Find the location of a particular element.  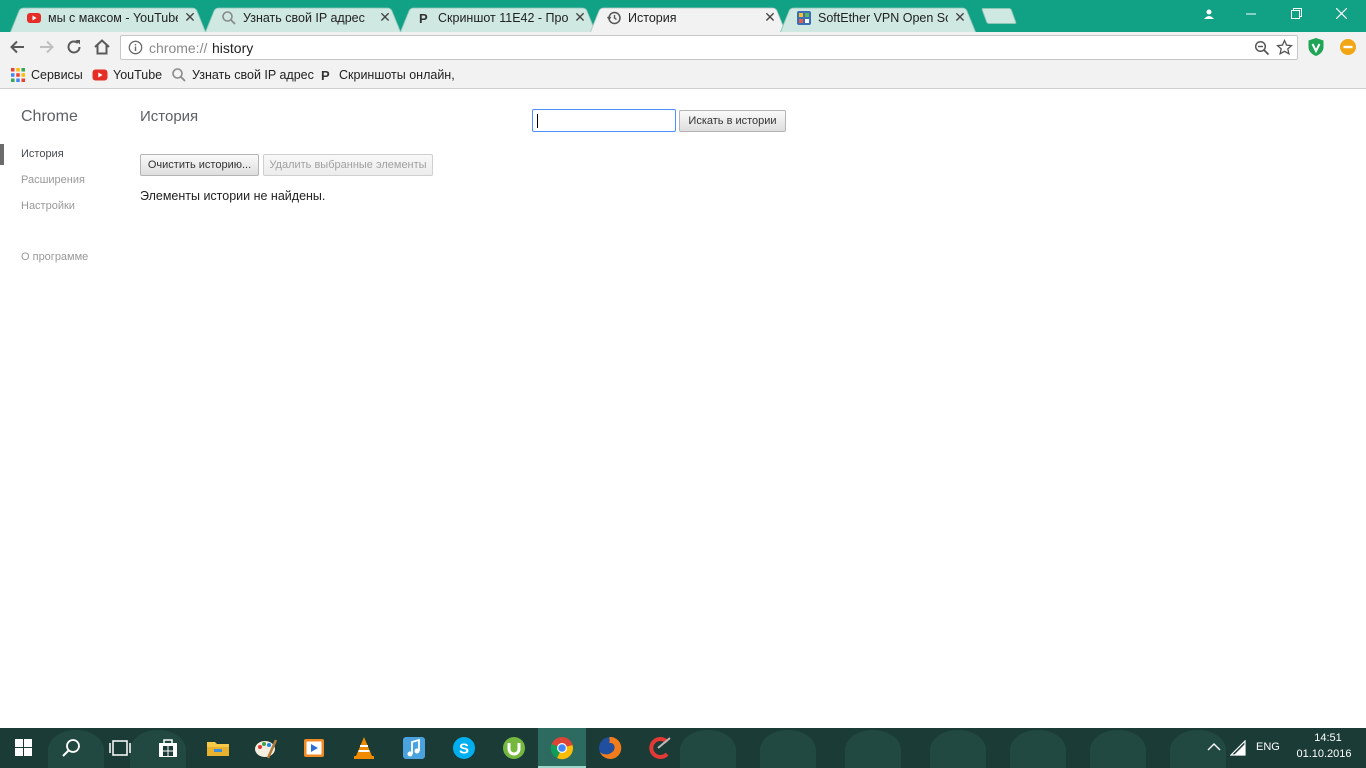

svg-text: P is located at coordinates (325, 75).